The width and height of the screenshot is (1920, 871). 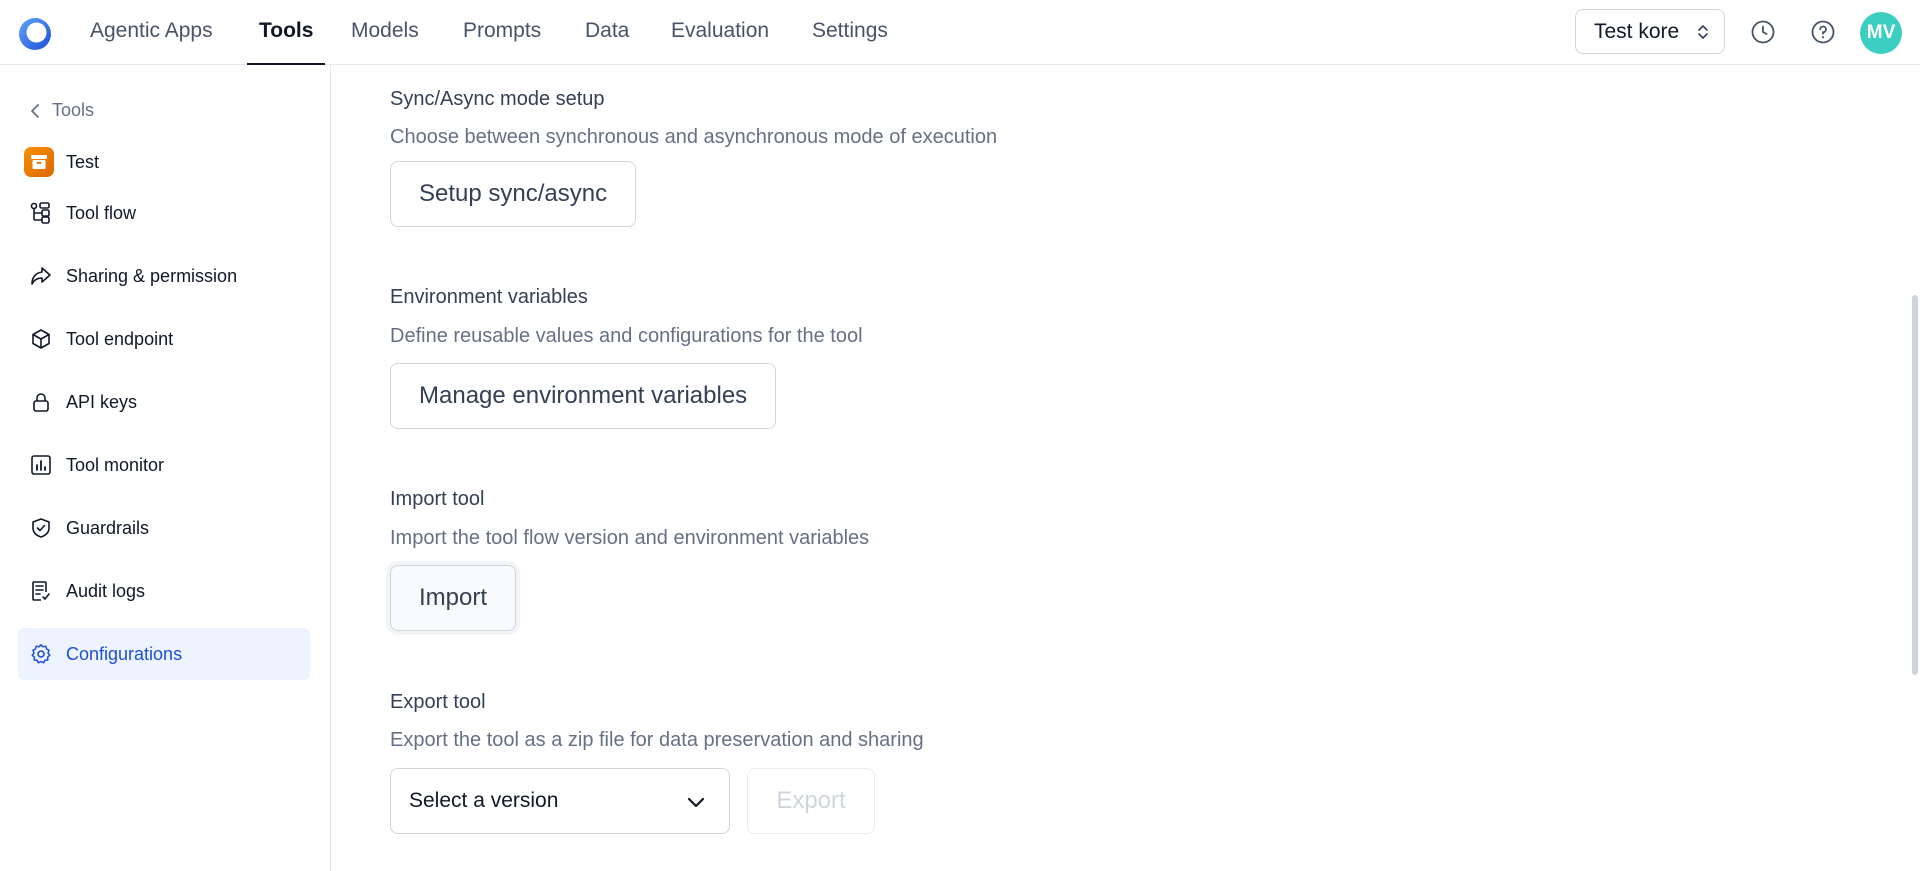 What do you see at coordinates (484, 800) in the screenshot?
I see `version-select-placeholder: Select a version` at bounding box center [484, 800].